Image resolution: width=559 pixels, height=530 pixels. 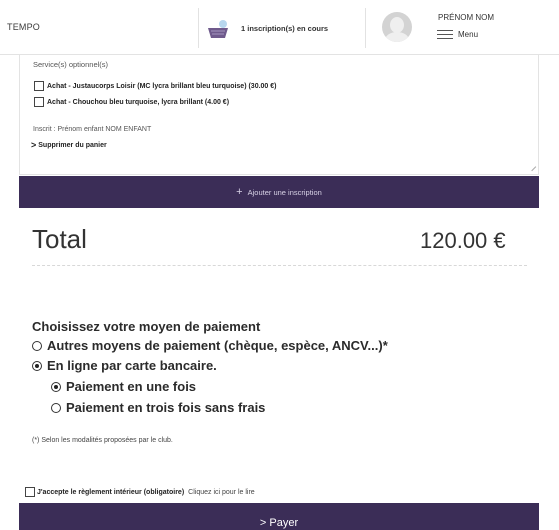 I want to click on payment-once: Paiement en une fois, so click(x=123, y=386).